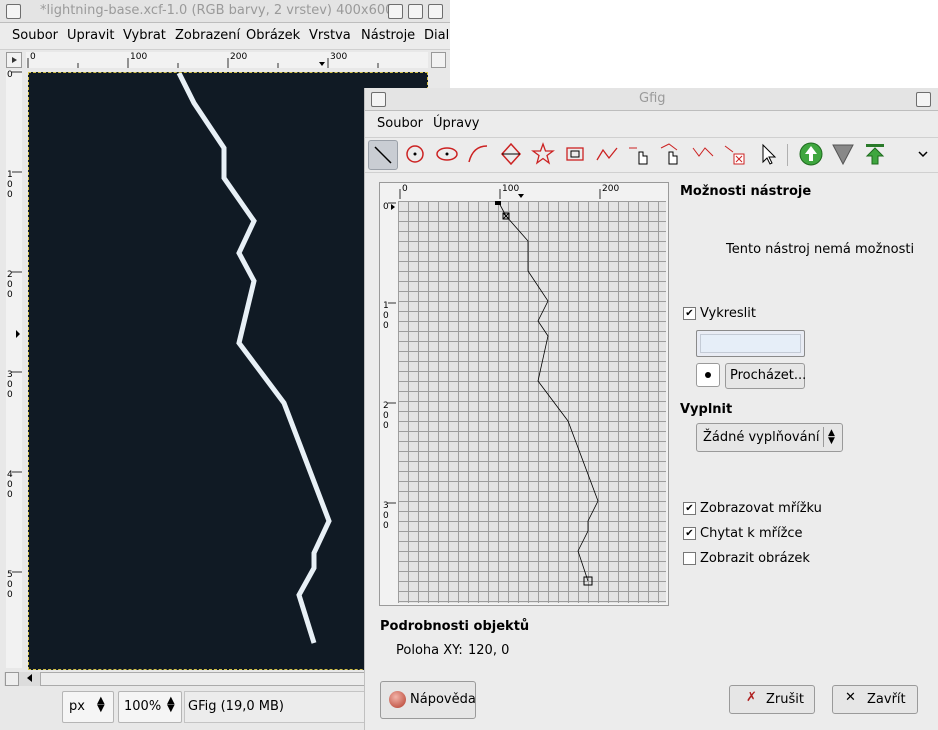 This screenshot has height=730, width=938. I want to click on gfig-menu-upravy: Úpravy, so click(456, 123).